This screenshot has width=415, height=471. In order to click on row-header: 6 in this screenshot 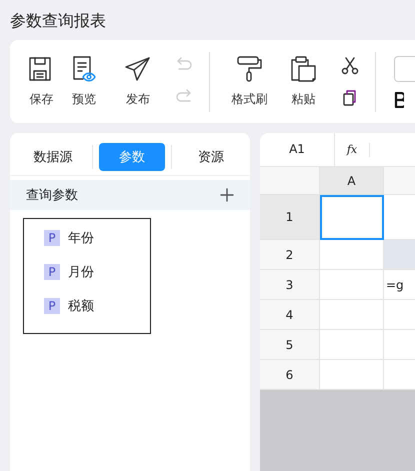, I will do `click(290, 375)`.